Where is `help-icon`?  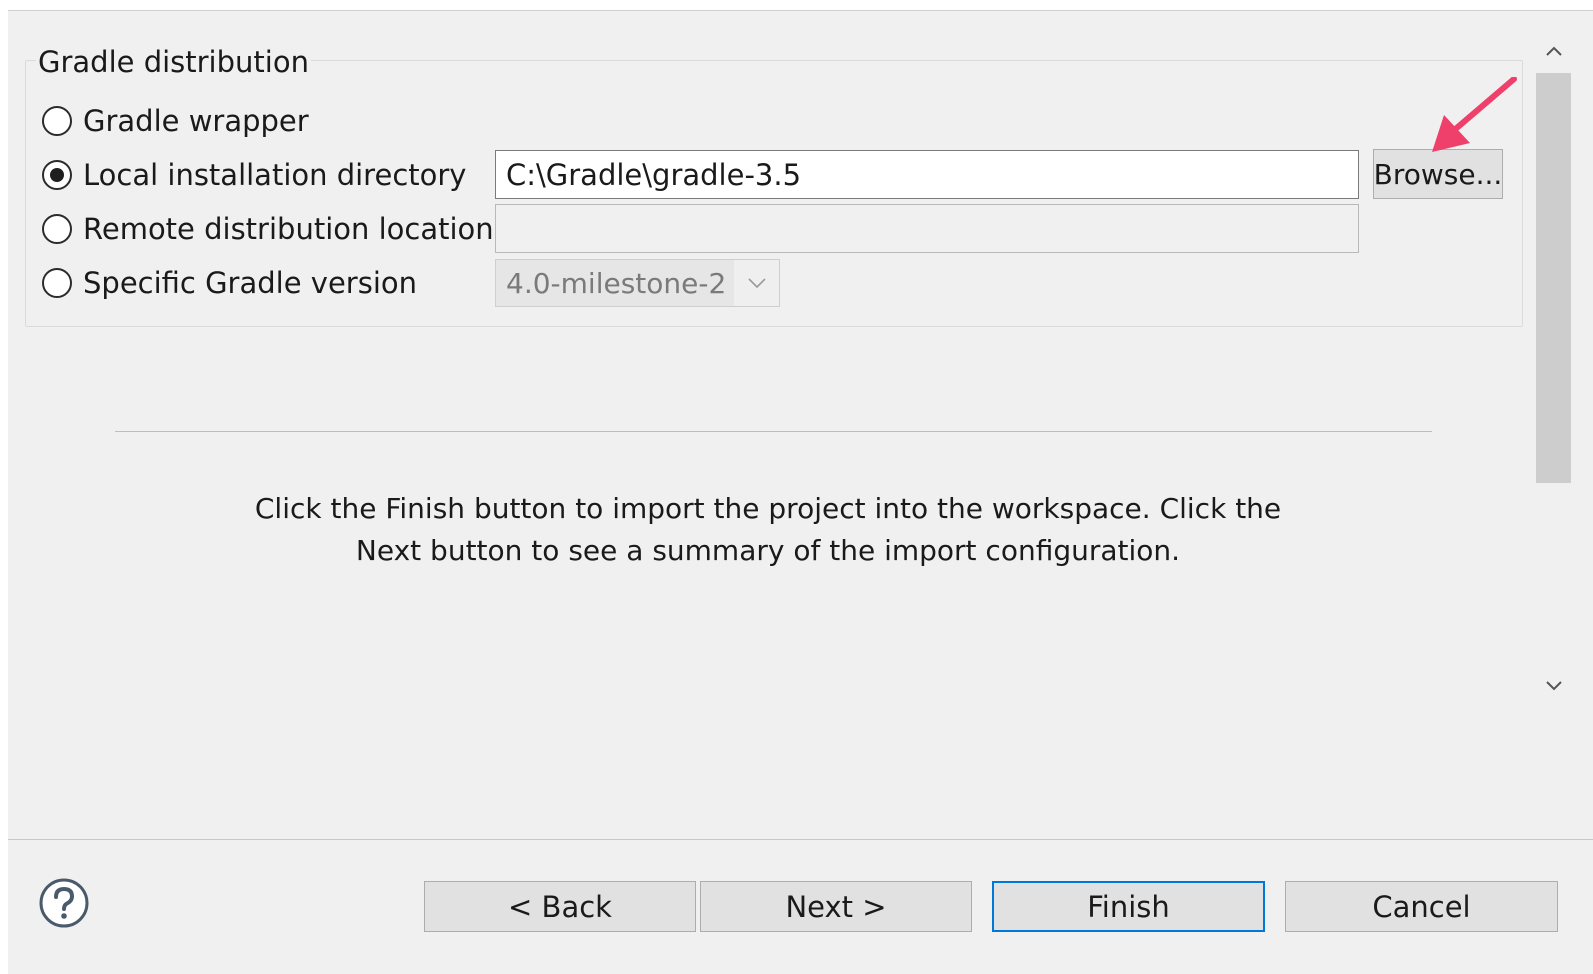 help-icon is located at coordinates (64, 903).